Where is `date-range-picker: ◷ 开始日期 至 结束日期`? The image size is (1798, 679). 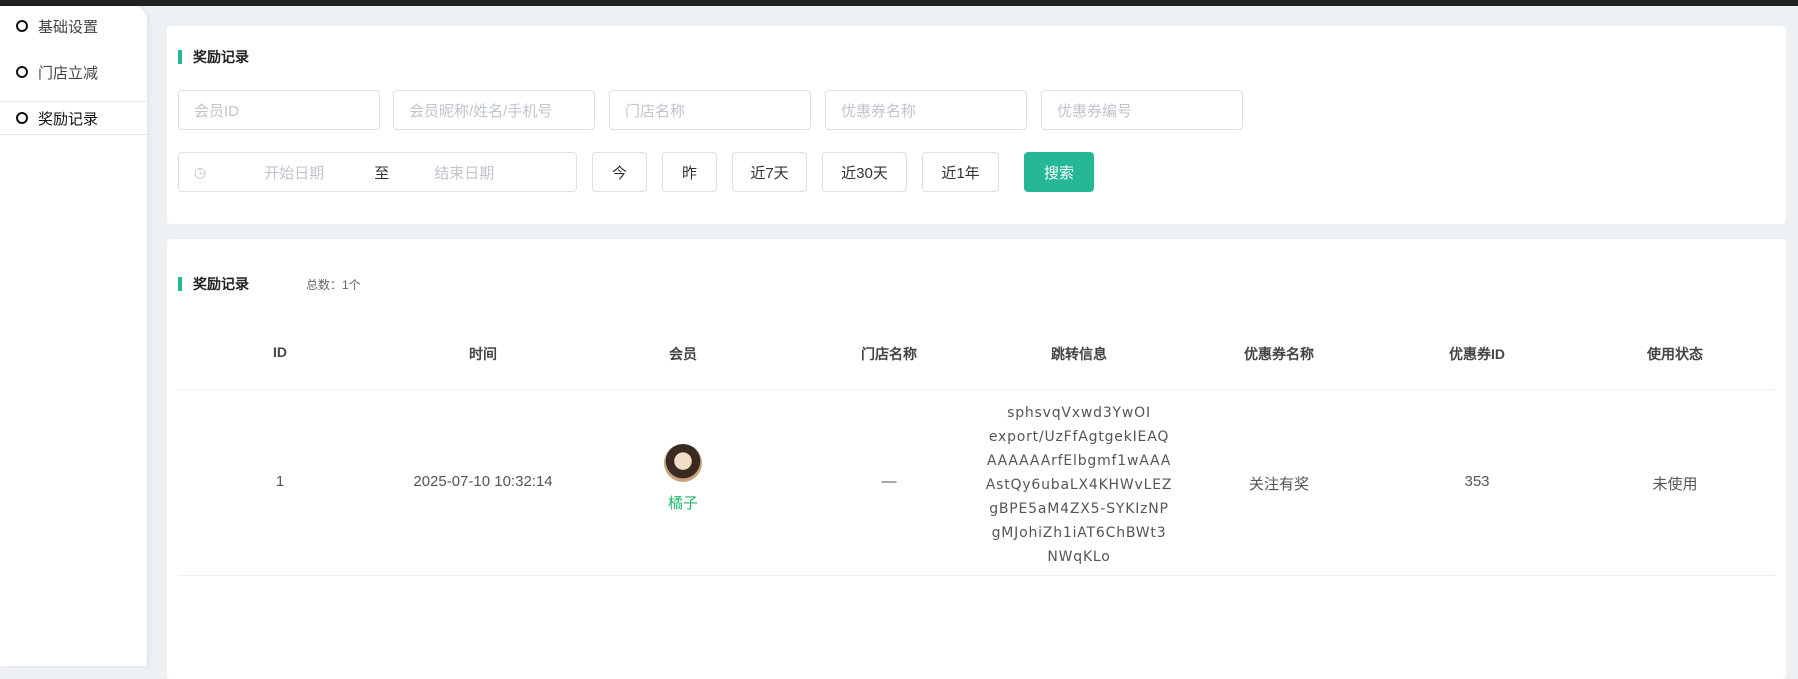
date-range-picker: ◷ 开始日期 至 结束日期 is located at coordinates (377, 172).